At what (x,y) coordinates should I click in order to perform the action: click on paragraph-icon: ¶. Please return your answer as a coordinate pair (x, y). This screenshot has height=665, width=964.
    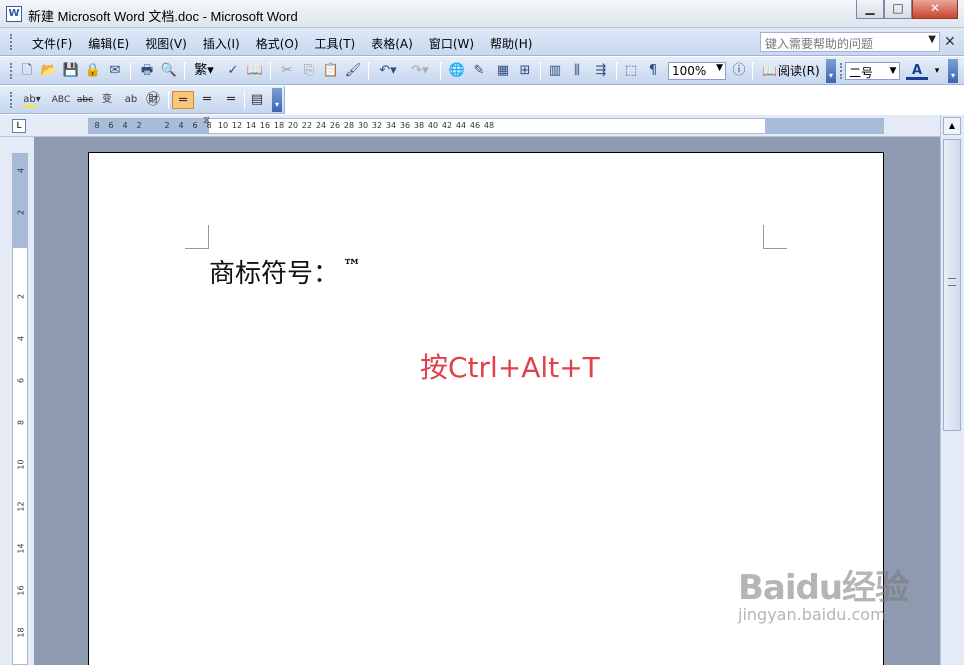
    Looking at the image, I should click on (653, 71).